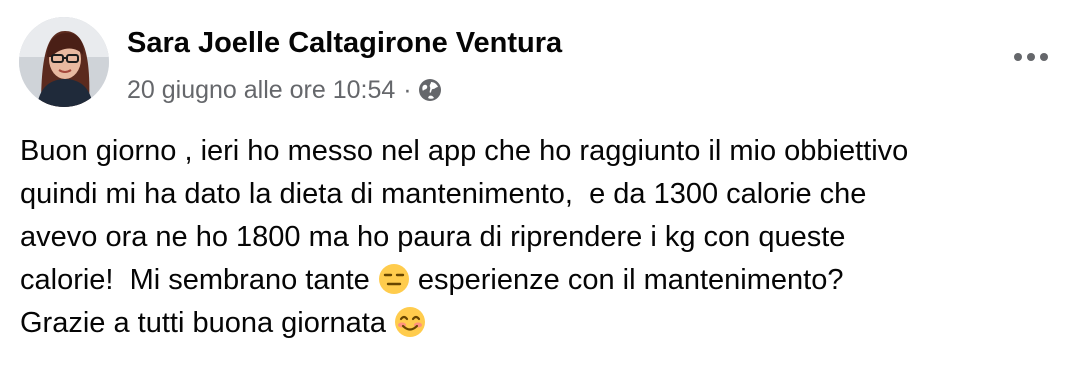 This screenshot has height=367, width=1090. I want to click on profile-photo, so click(64, 62).